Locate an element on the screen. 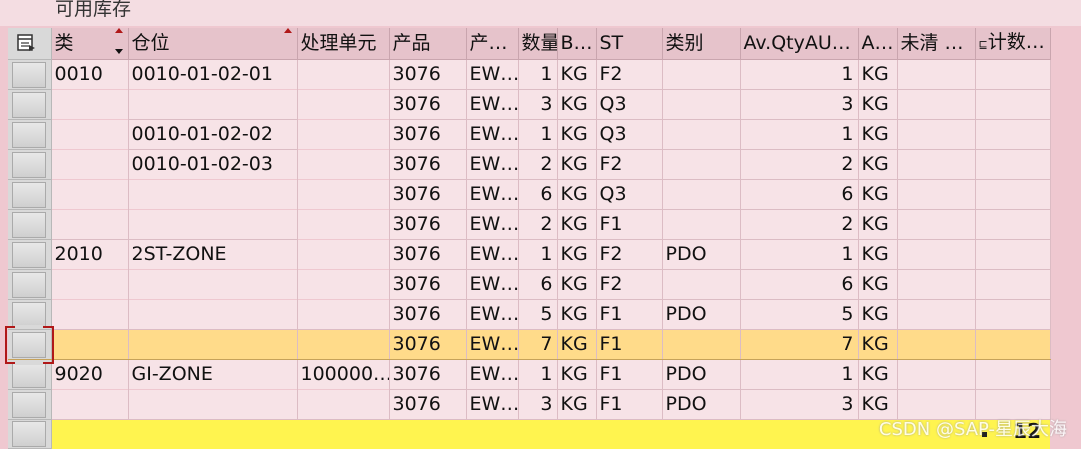 The width and height of the screenshot is (1081, 449). cell-storage-type: 9020 is located at coordinates (90, 374).